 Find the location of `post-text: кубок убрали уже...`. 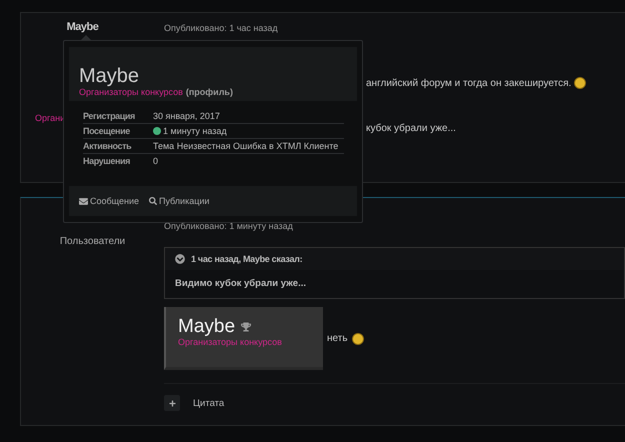

post-text: кубок убрали уже... is located at coordinates (411, 128).